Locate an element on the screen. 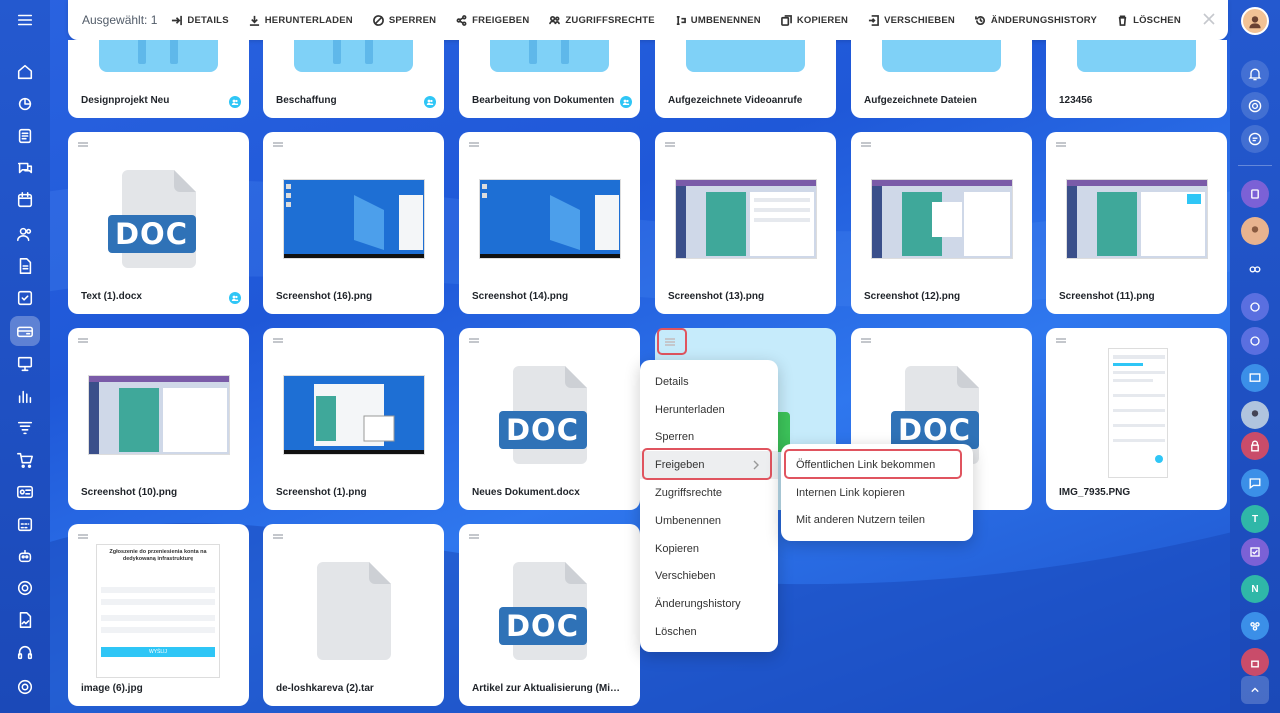  group-avatar is located at coordinates (1255, 271).